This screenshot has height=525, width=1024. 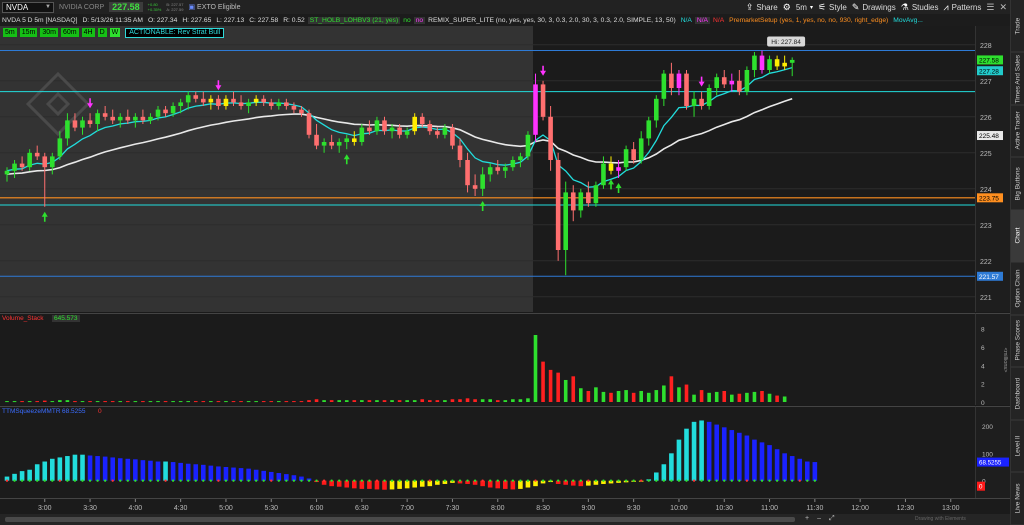 I want to click on volume-axis: 8 6 4 2 0 <millions>, so click(x=992, y=360).